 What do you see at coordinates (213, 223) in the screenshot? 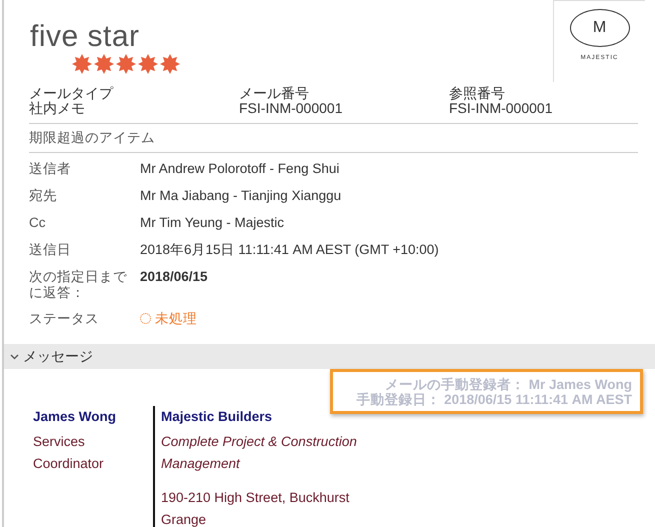
I see `detail-value: Mr Tim Yeung - Majestic` at bounding box center [213, 223].